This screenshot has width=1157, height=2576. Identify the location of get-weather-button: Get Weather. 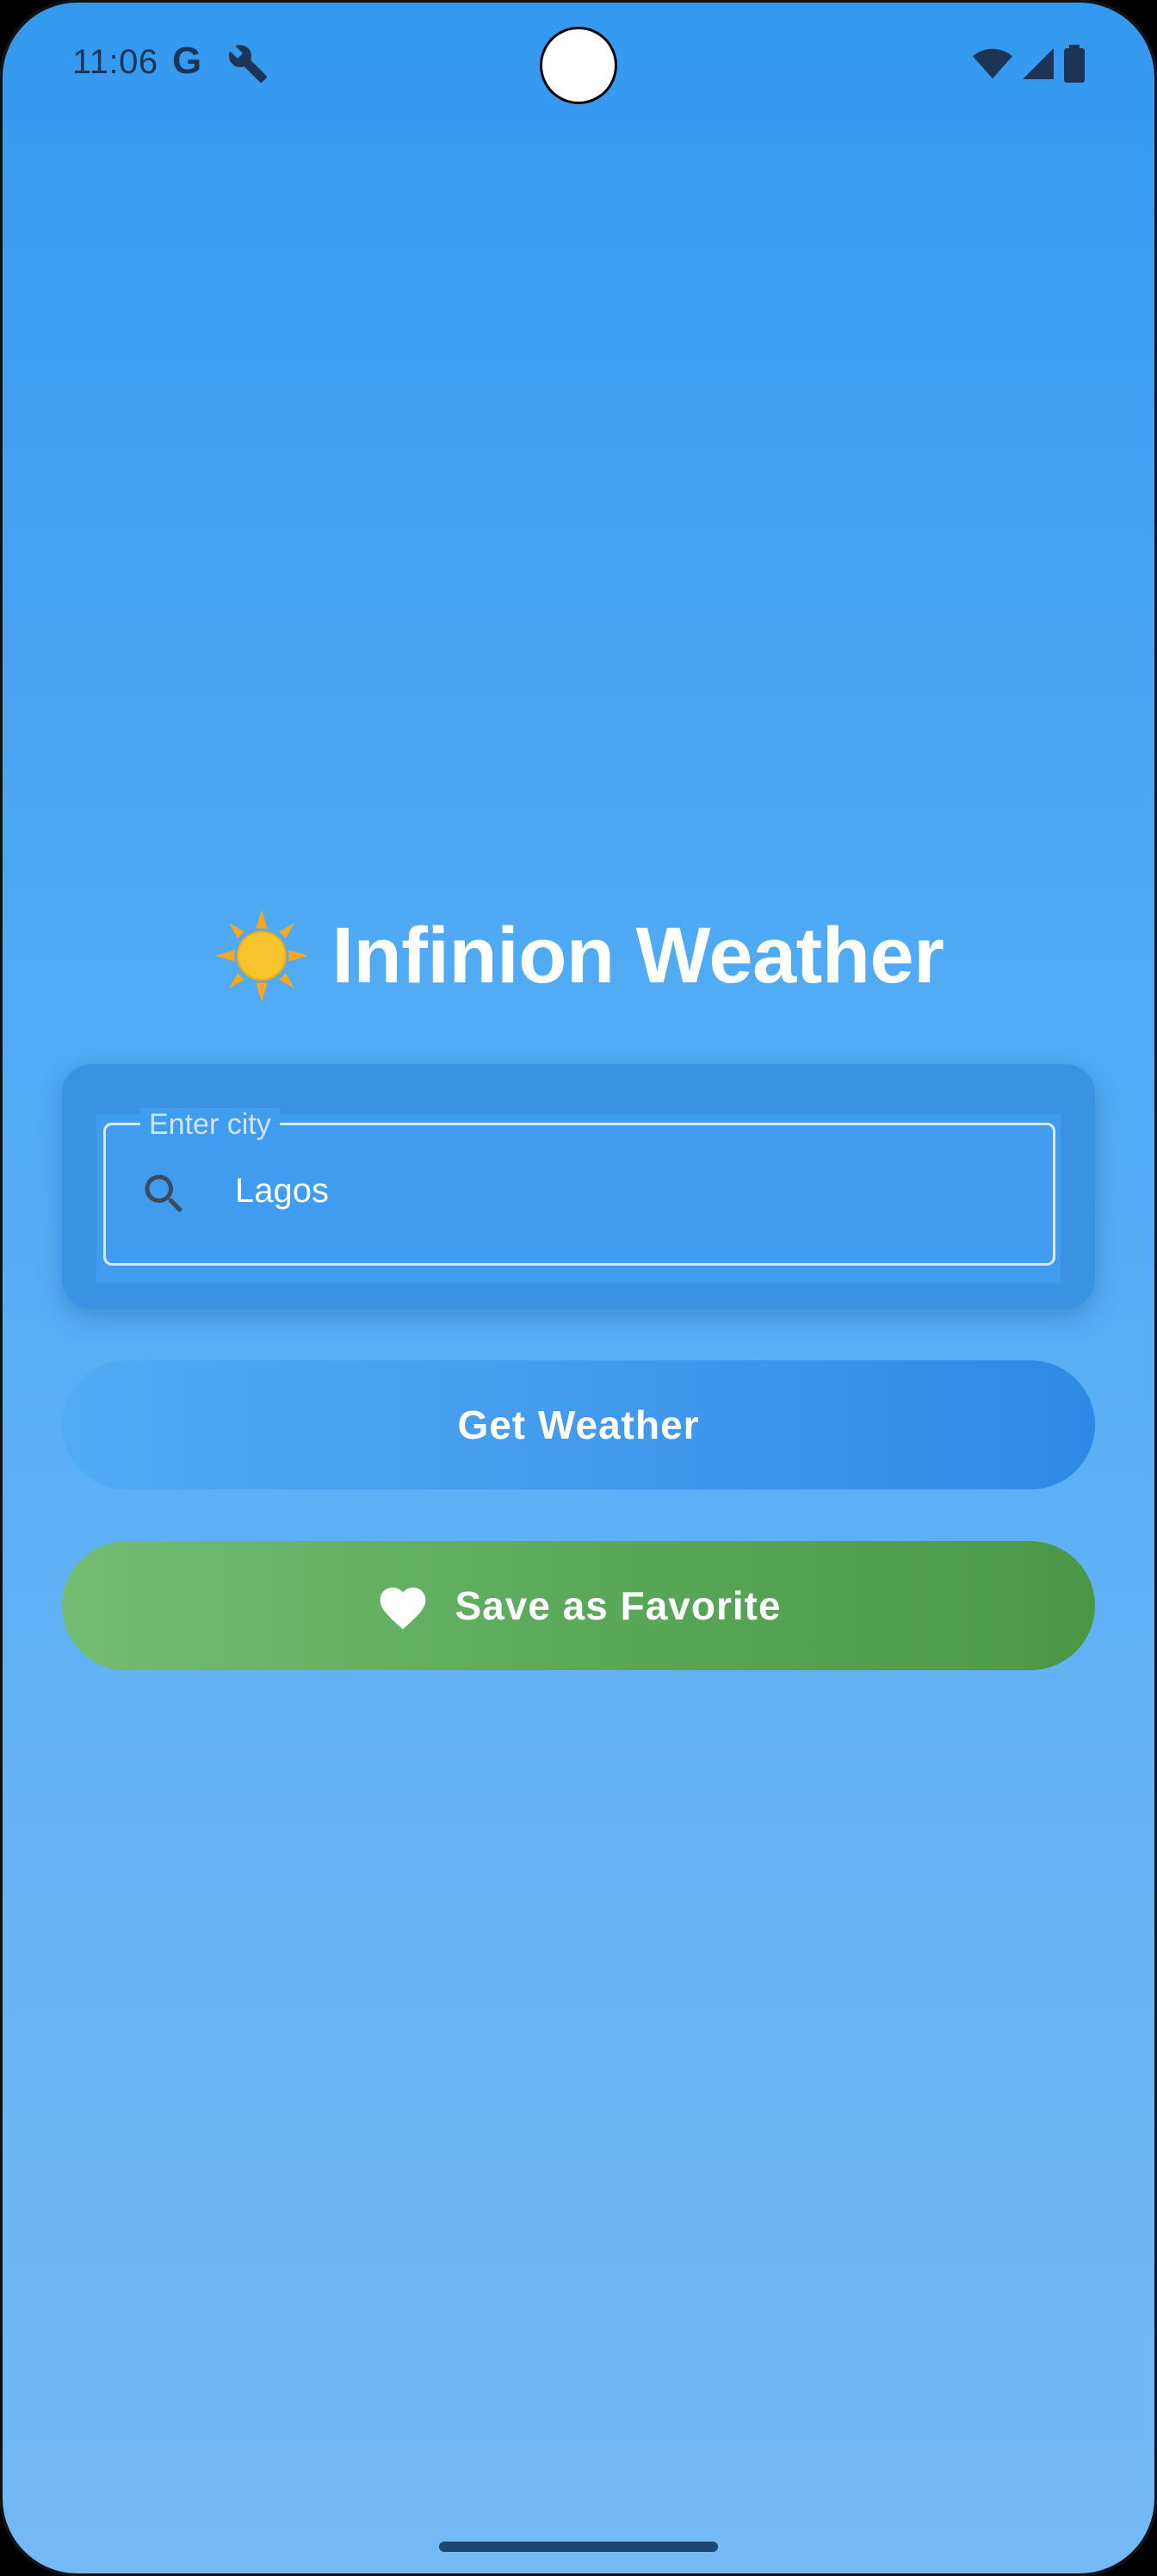
(579, 1425).